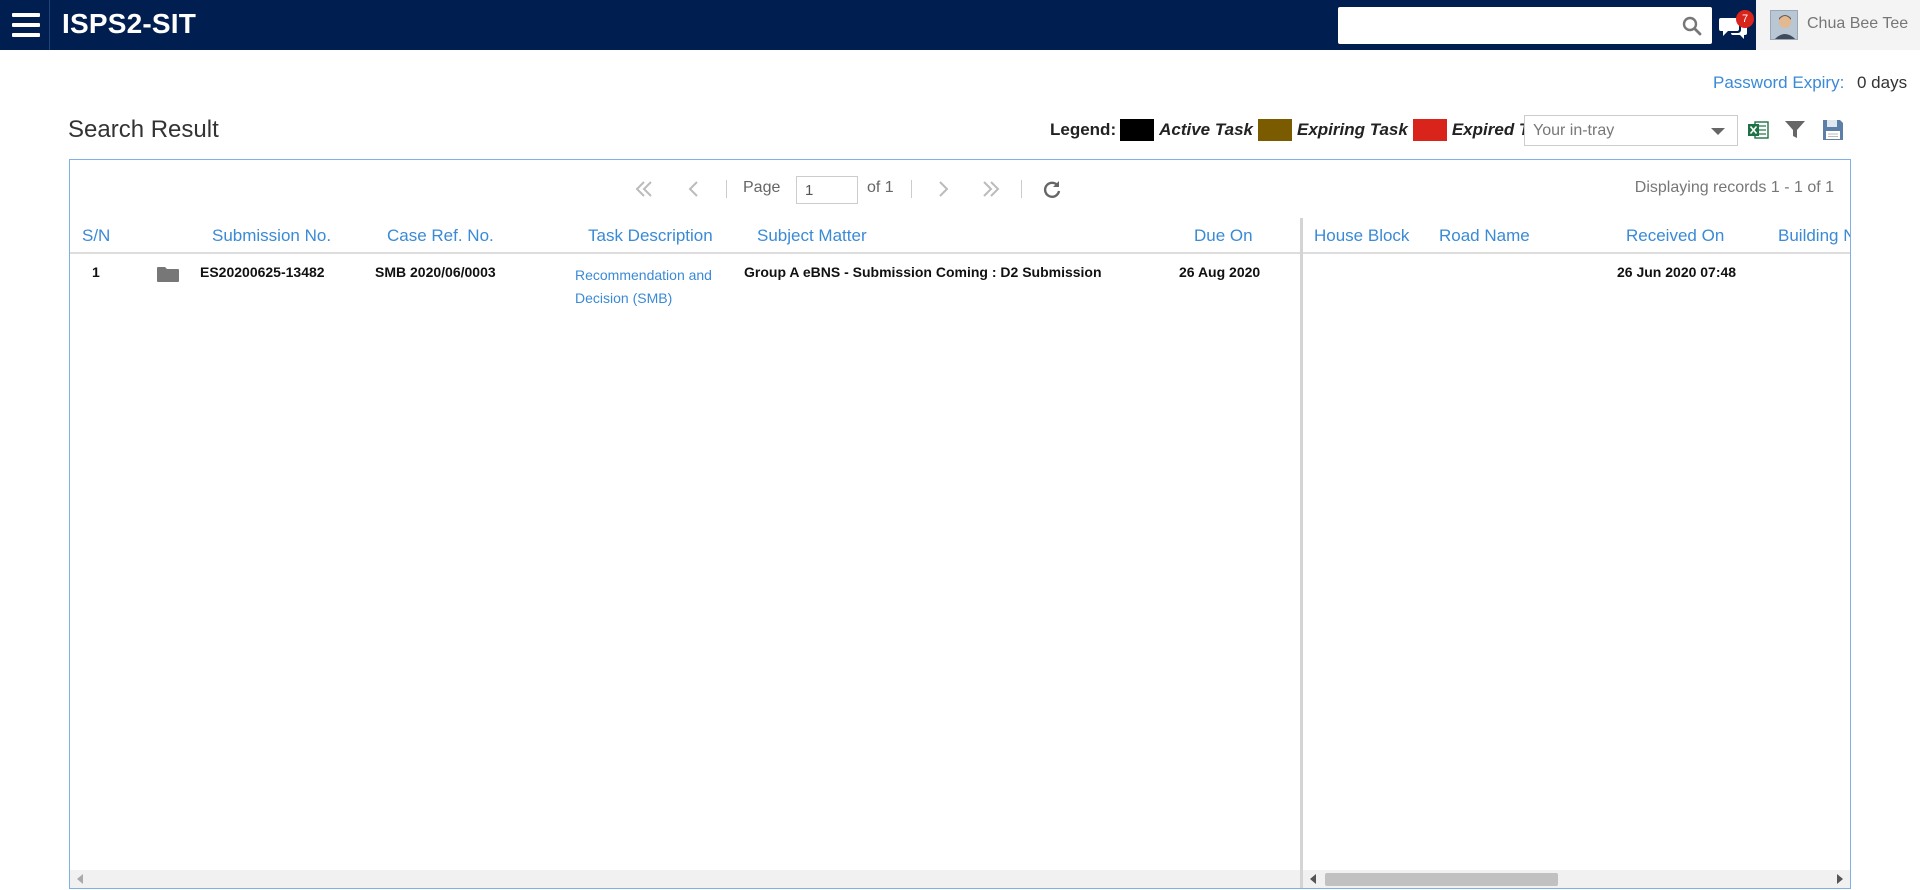  Describe the element at coordinates (1441, 879) in the screenshot. I see `scroll-thumb` at that location.